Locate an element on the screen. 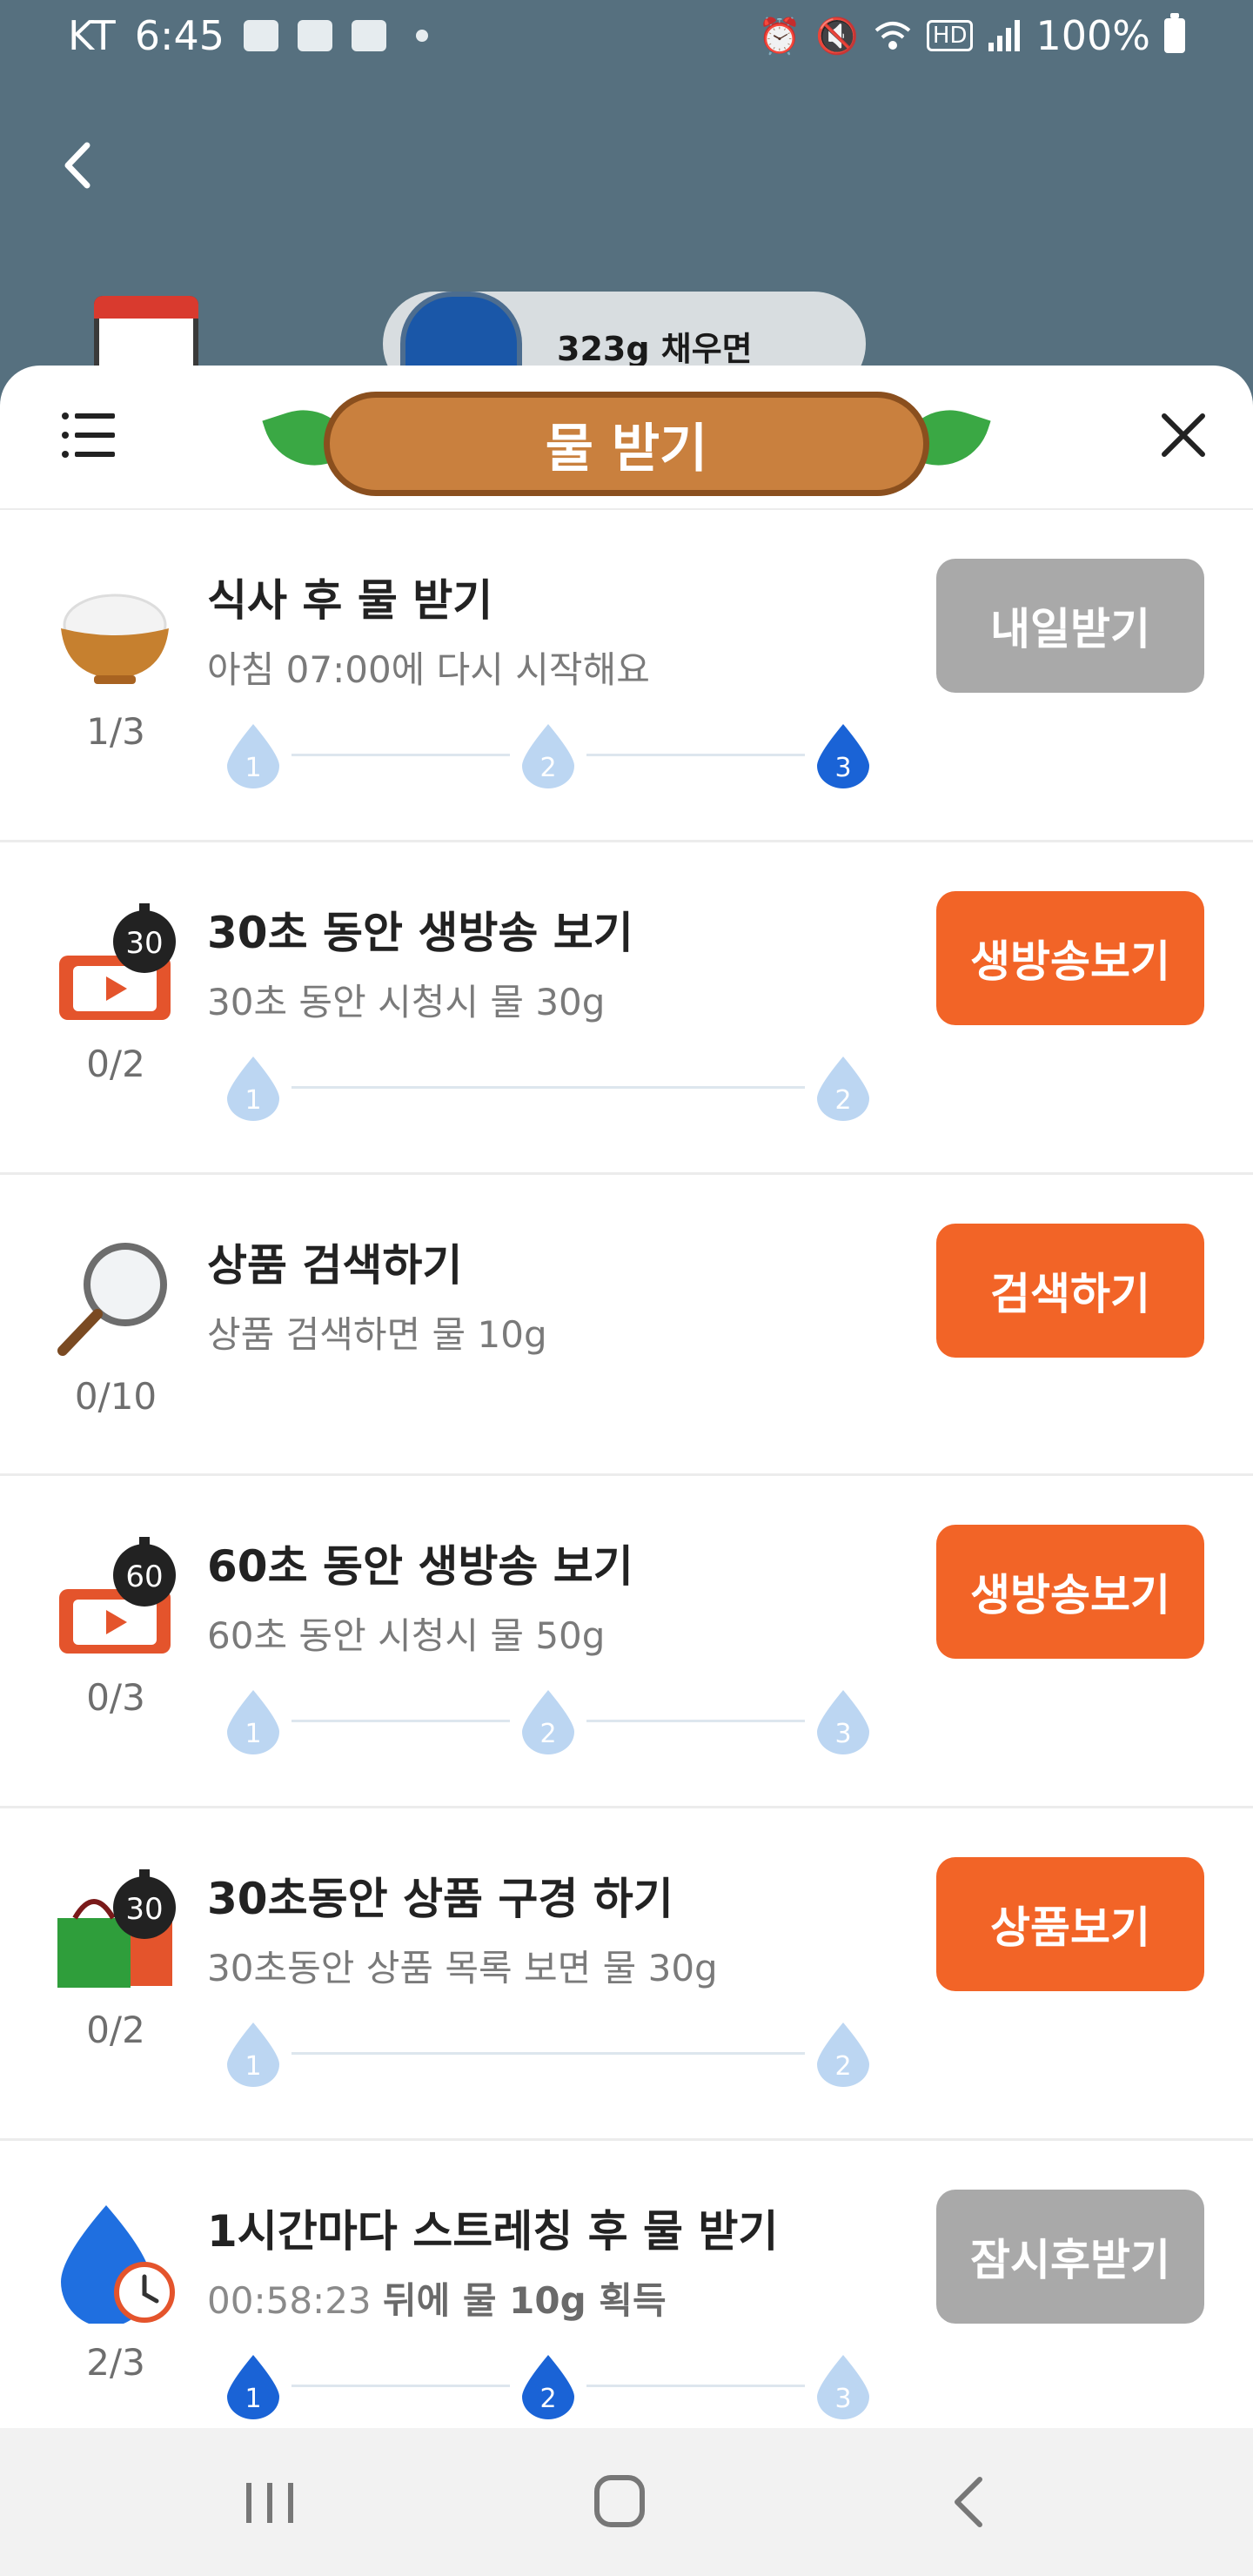 This screenshot has height=2576, width=1253. live-tv-timer-icon: 30 is located at coordinates (118, 962).